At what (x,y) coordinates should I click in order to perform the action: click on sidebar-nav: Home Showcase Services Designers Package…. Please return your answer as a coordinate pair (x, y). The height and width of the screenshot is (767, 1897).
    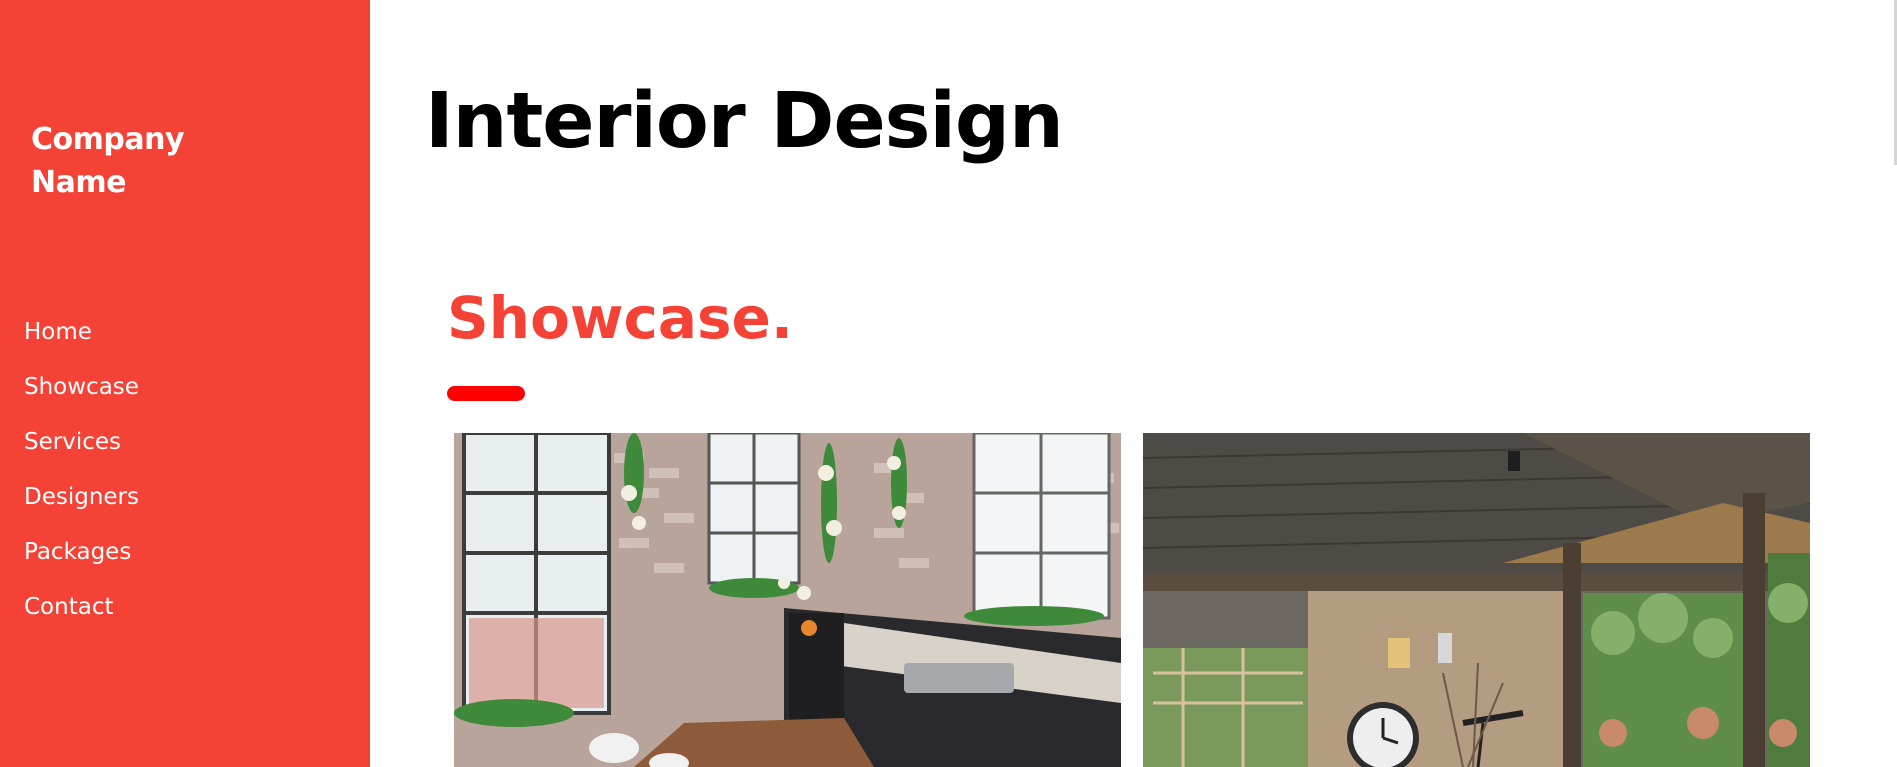
    Looking at the image, I should click on (81, 476).